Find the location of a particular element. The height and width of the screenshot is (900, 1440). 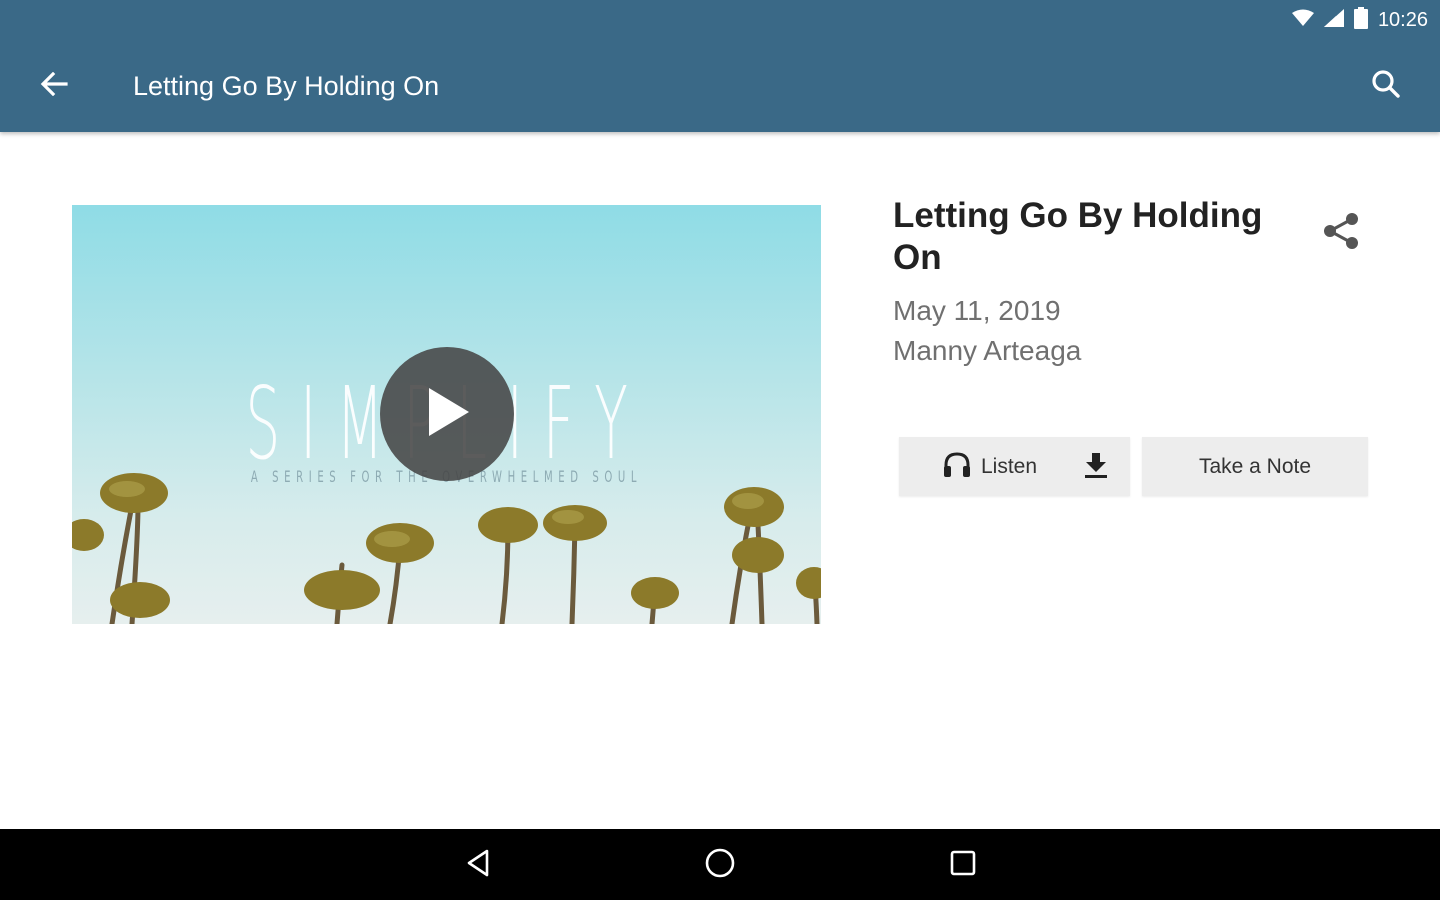

take-note-label: Take a Note is located at coordinates (1255, 466).